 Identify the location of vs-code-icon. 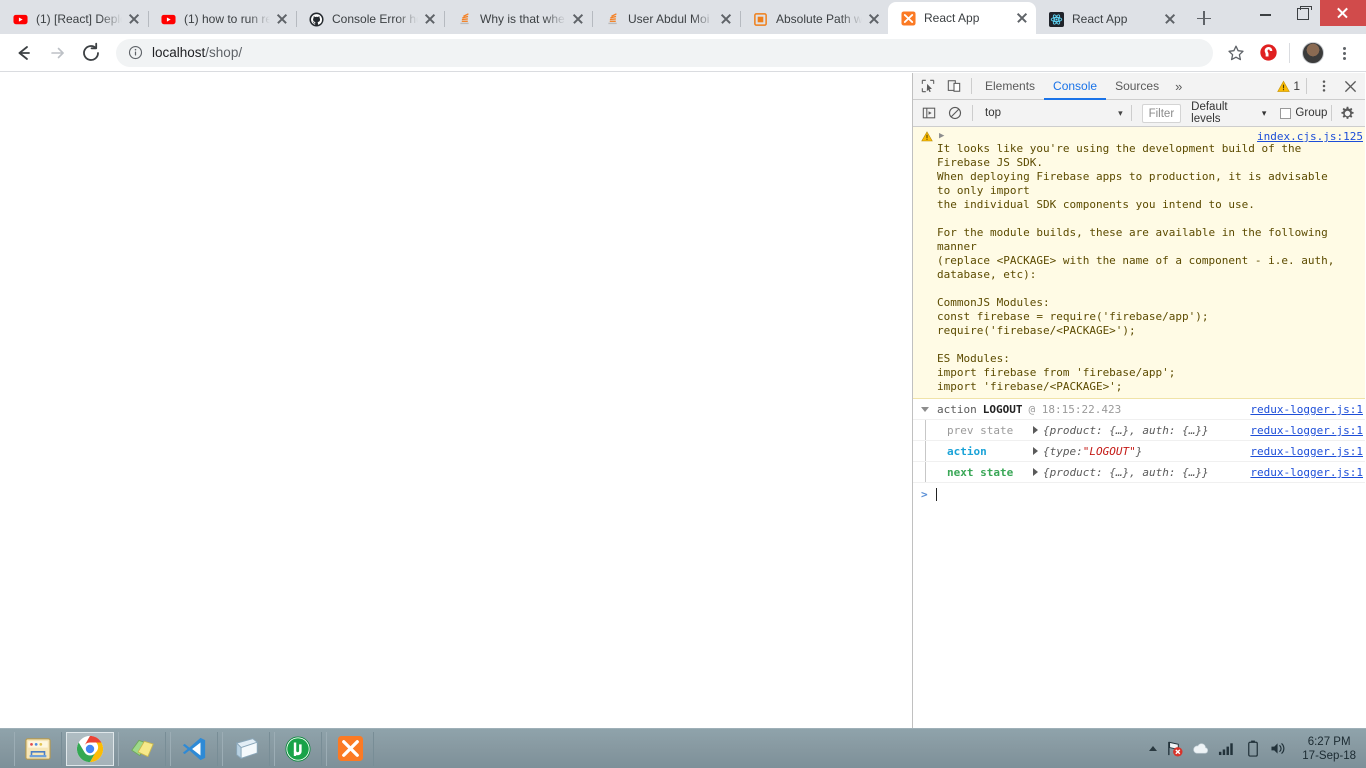
(194, 748).